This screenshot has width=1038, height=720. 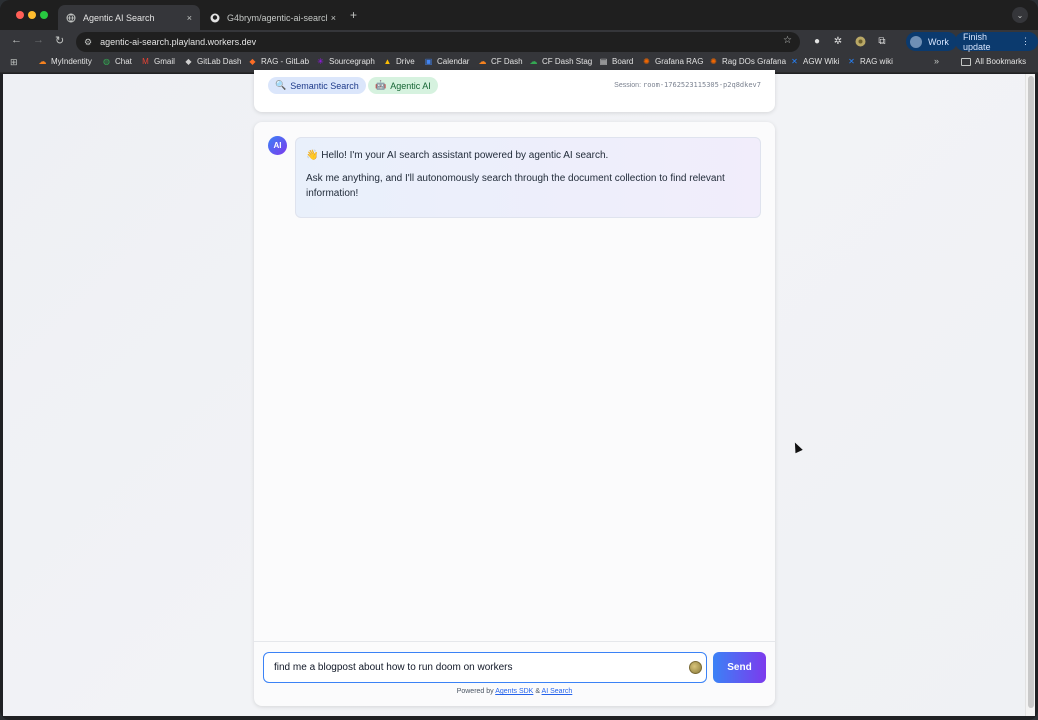 I want to click on finish-update-label: Finish update, so click(x=977, y=41).